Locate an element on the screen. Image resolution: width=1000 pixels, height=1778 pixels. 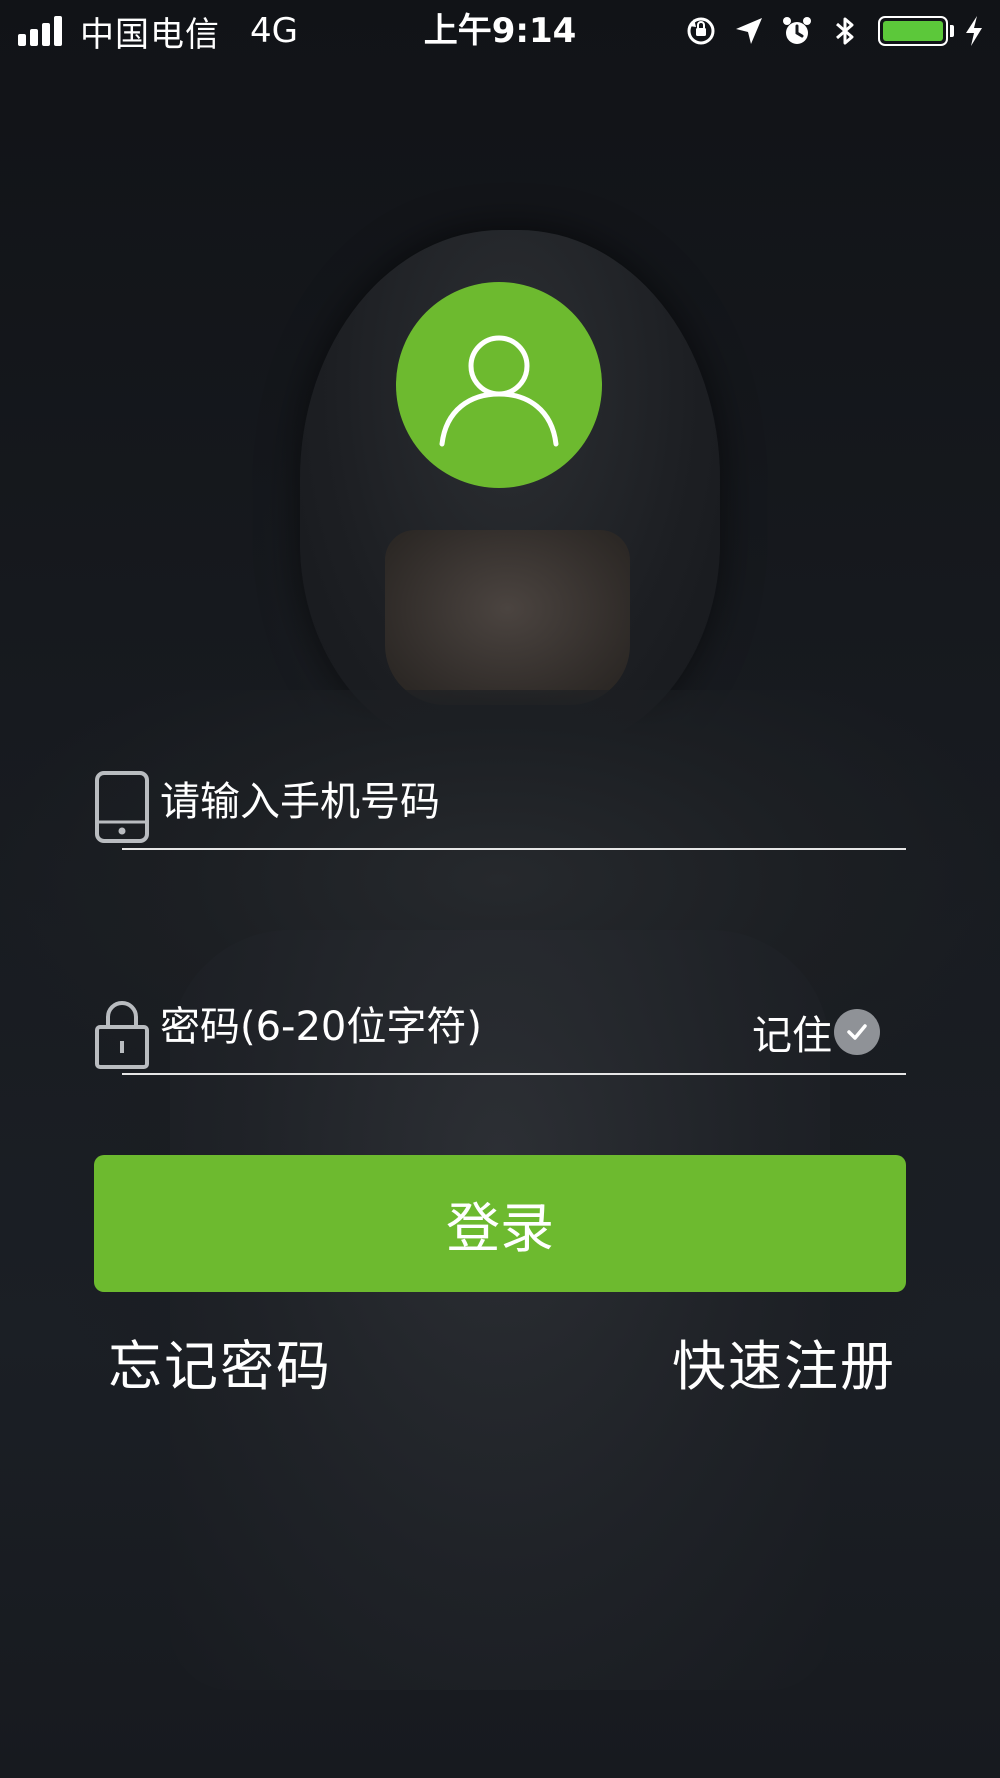
status-bar: 中国电信 4G 上午9:14 is located at coordinates (500, 31).